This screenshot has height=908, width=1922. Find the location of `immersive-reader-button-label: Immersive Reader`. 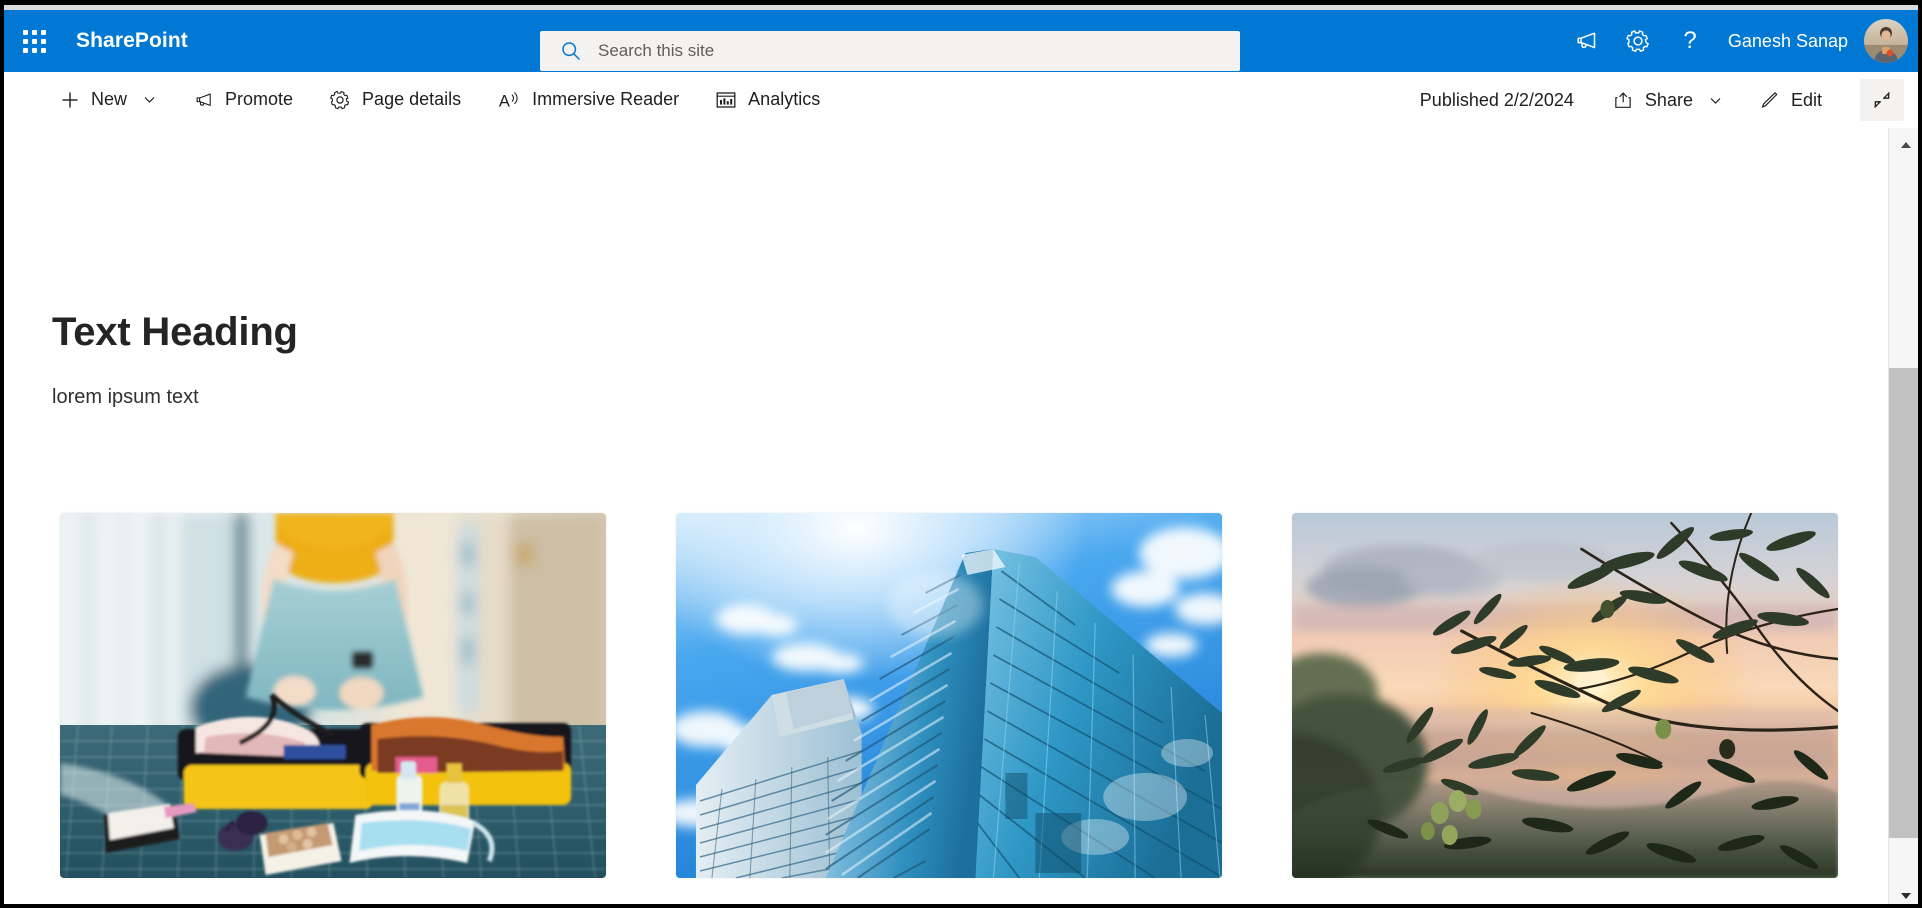

immersive-reader-button-label: Immersive Reader is located at coordinates (606, 99).